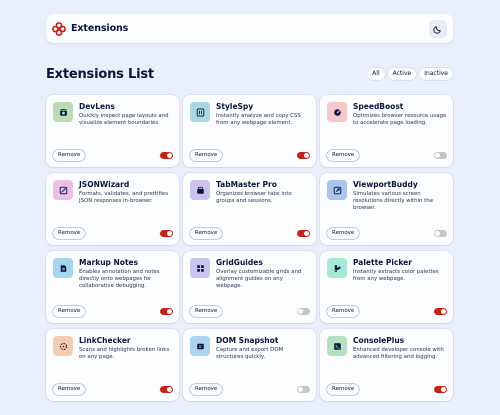 This screenshot has height=415, width=500. Describe the element at coordinates (378, 106) in the screenshot. I see `extension-name: SpeedBoost` at that location.